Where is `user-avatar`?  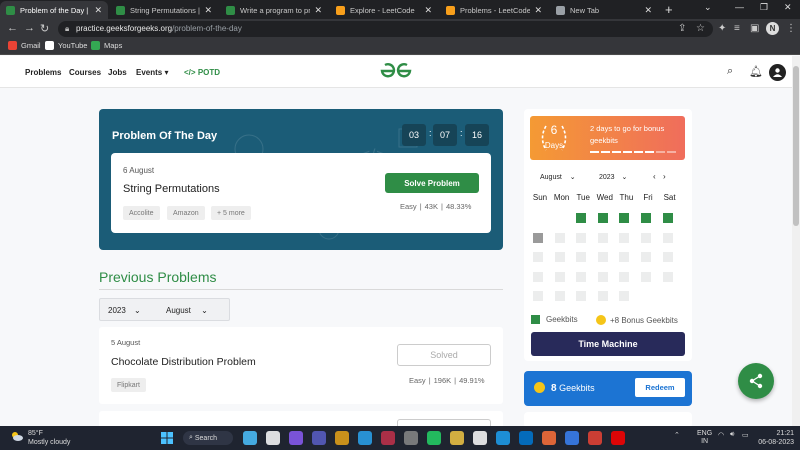 user-avatar is located at coordinates (777, 72).